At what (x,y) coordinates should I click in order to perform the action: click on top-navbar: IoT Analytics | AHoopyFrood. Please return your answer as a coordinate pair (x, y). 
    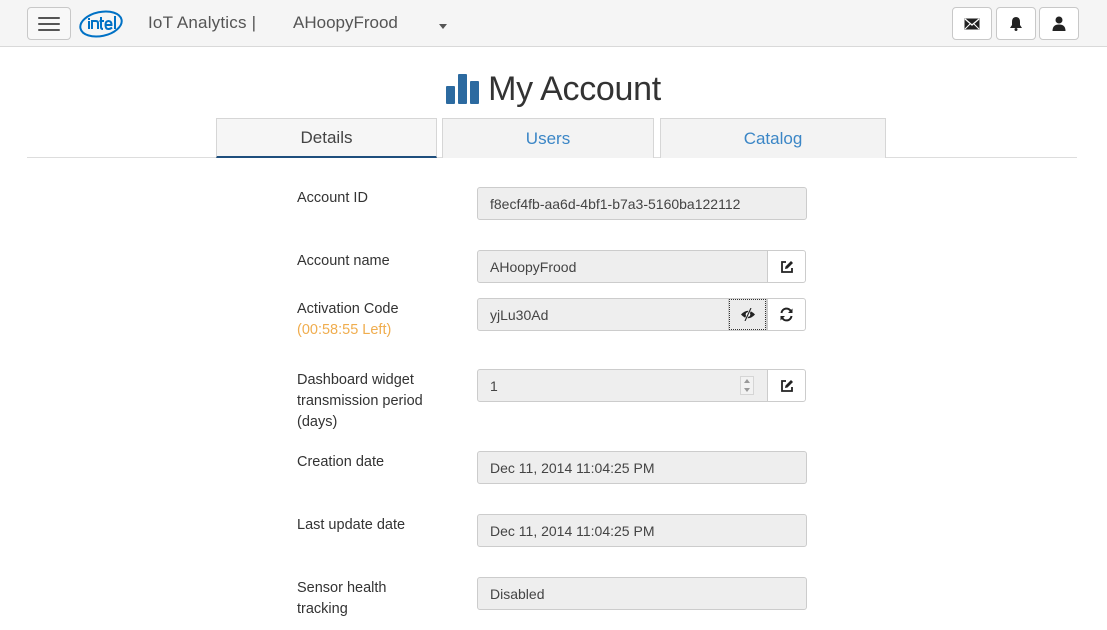
    Looking at the image, I should click on (553, 23).